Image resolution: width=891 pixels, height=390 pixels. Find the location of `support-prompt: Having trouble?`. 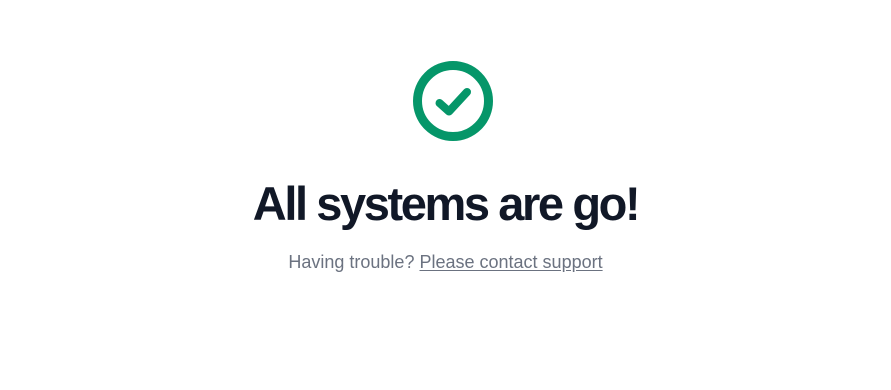

support-prompt: Having trouble? is located at coordinates (351, 262).